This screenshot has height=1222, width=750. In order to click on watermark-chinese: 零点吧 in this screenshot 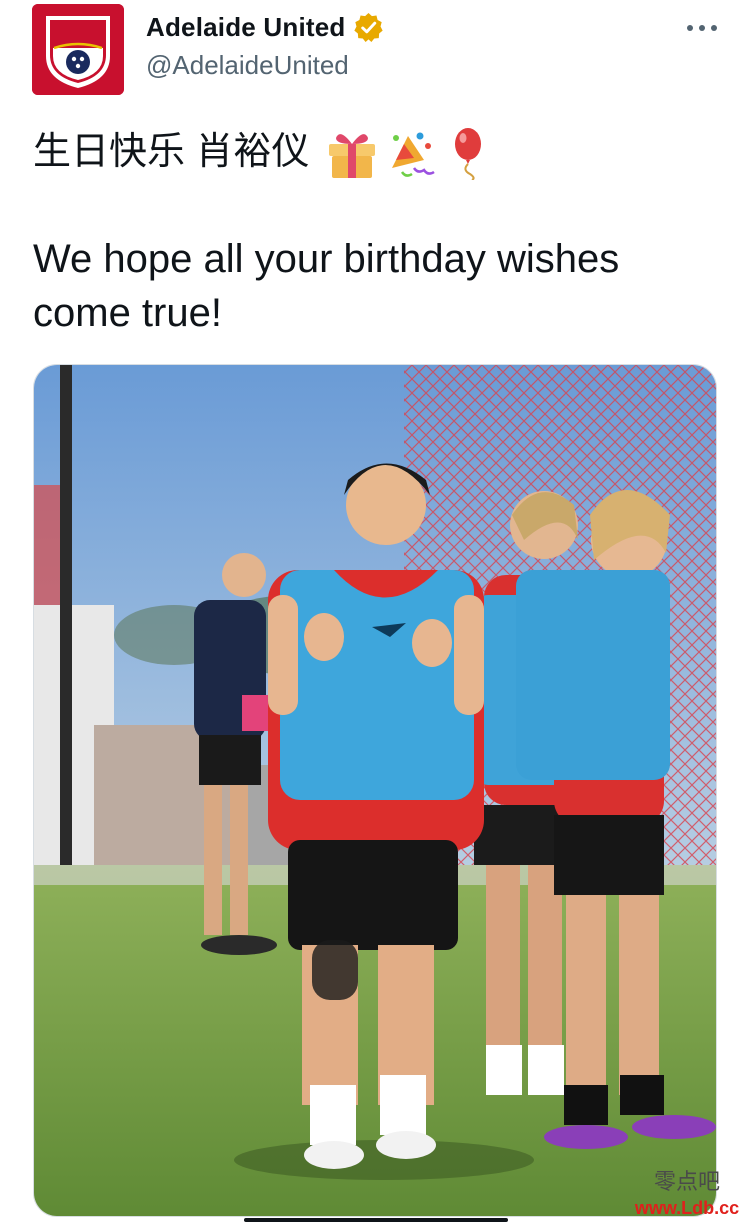, I will do `click(686, 1182)`.